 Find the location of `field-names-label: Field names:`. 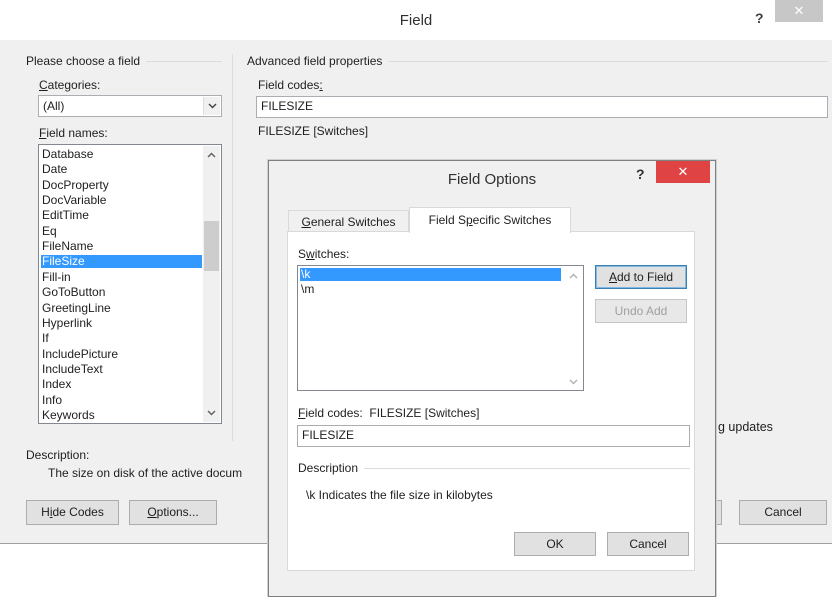

field-names-label: Field names: is located at coordinates (73, 133).